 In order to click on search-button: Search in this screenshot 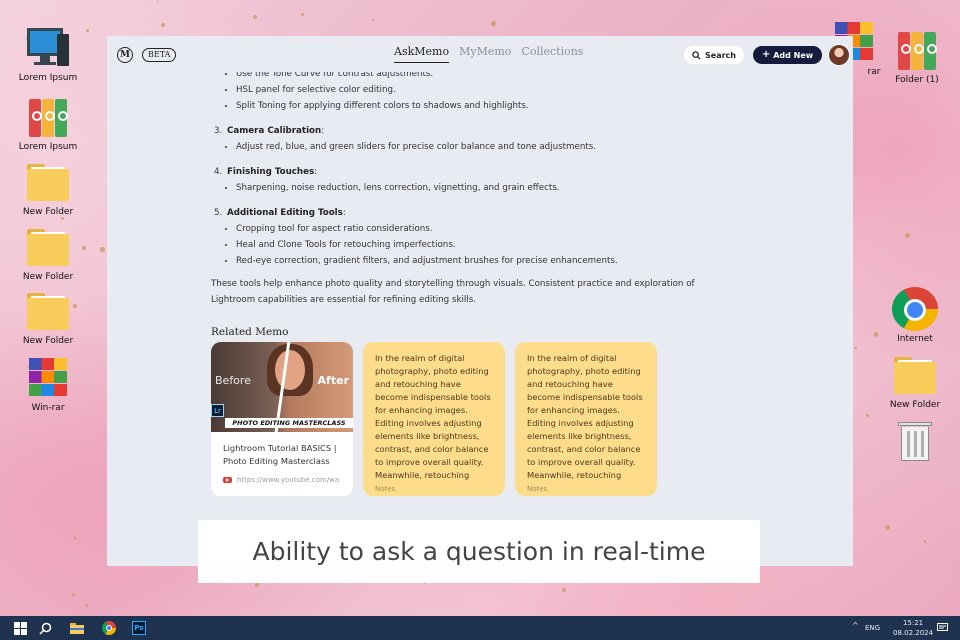, I will do `click(714, 55)`.